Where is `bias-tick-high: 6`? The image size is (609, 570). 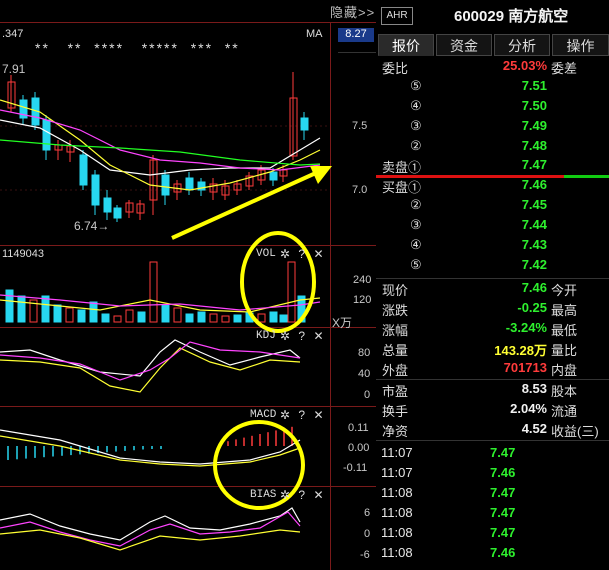 bias-tick-high: 6 is located at coordinates (367, 513).